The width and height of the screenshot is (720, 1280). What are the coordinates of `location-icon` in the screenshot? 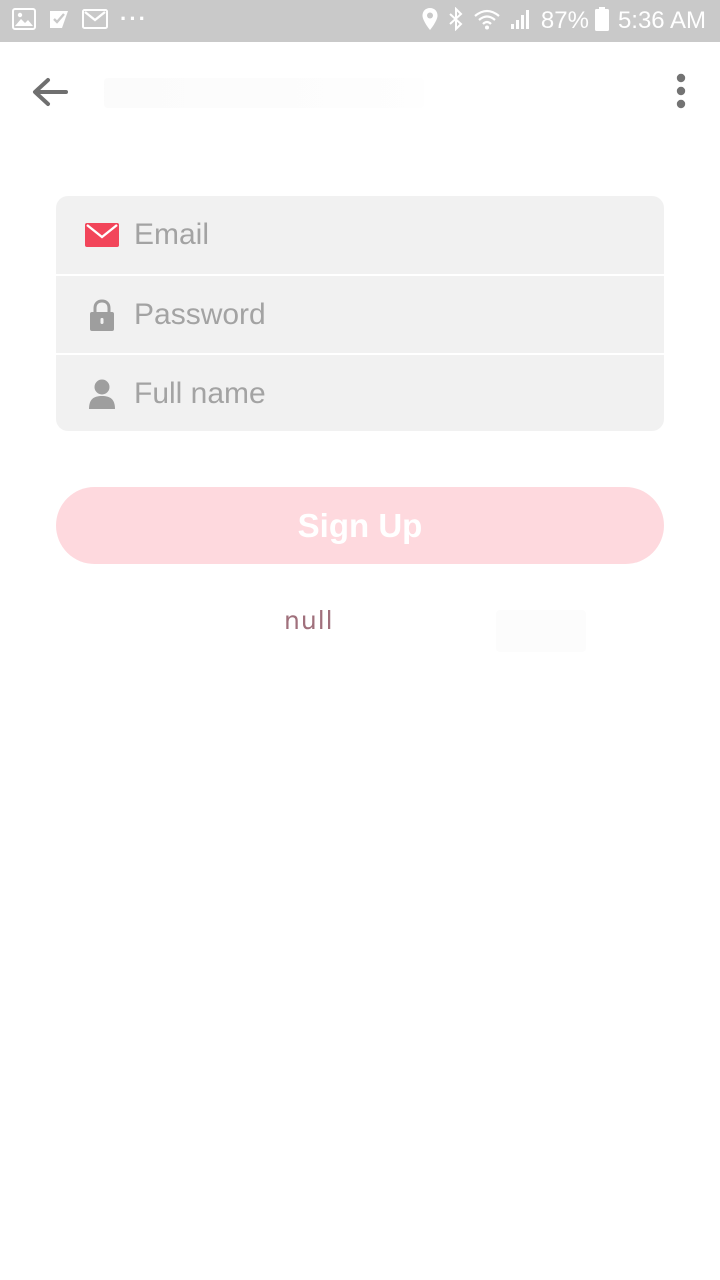 It's located at (430, 21).